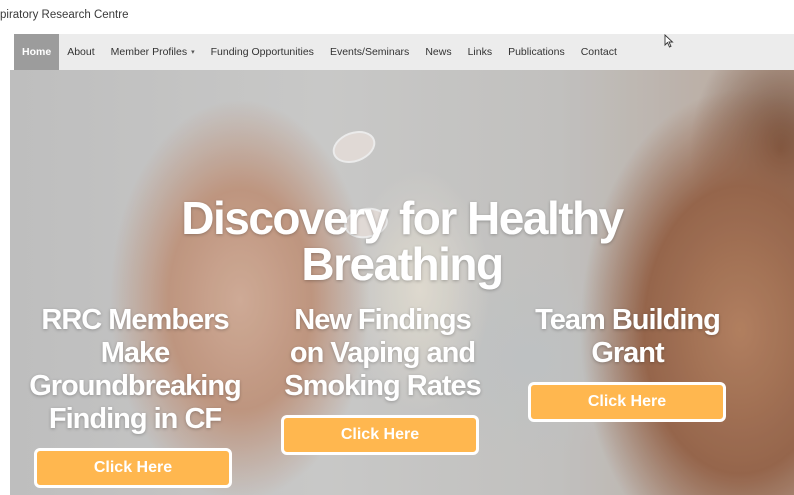  I want to click on nav-item-home: Home, so click(37, 52).